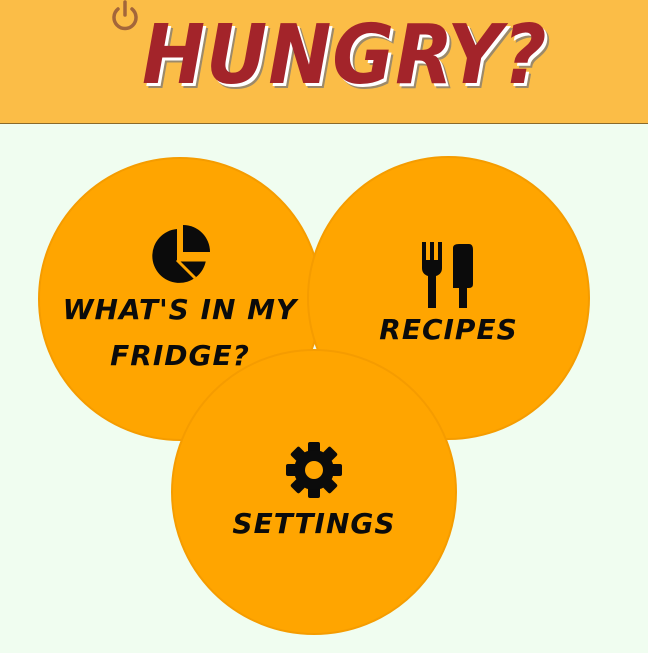 Image resolution: width=648 pixels, height=653 pixels. What do you see at coordinates (180, 355) in the screenshot?
I see `label-line-2: FRIDGE?` at bounding box center [180, 355].